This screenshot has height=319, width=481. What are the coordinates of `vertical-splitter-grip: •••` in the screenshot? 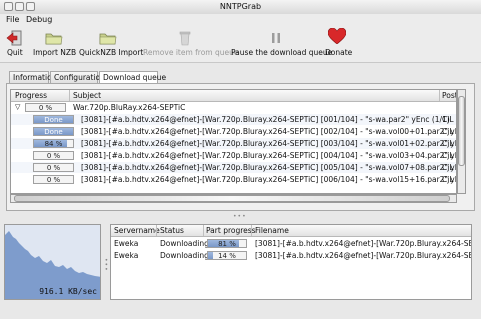 It's located at (105, 265).